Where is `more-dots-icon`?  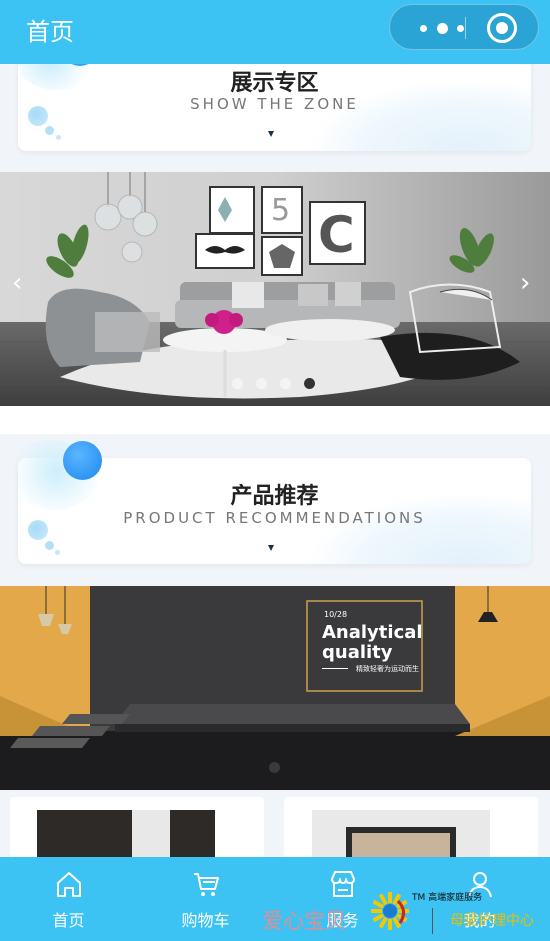
more-dots-icon is located at coordinates (442, 28).